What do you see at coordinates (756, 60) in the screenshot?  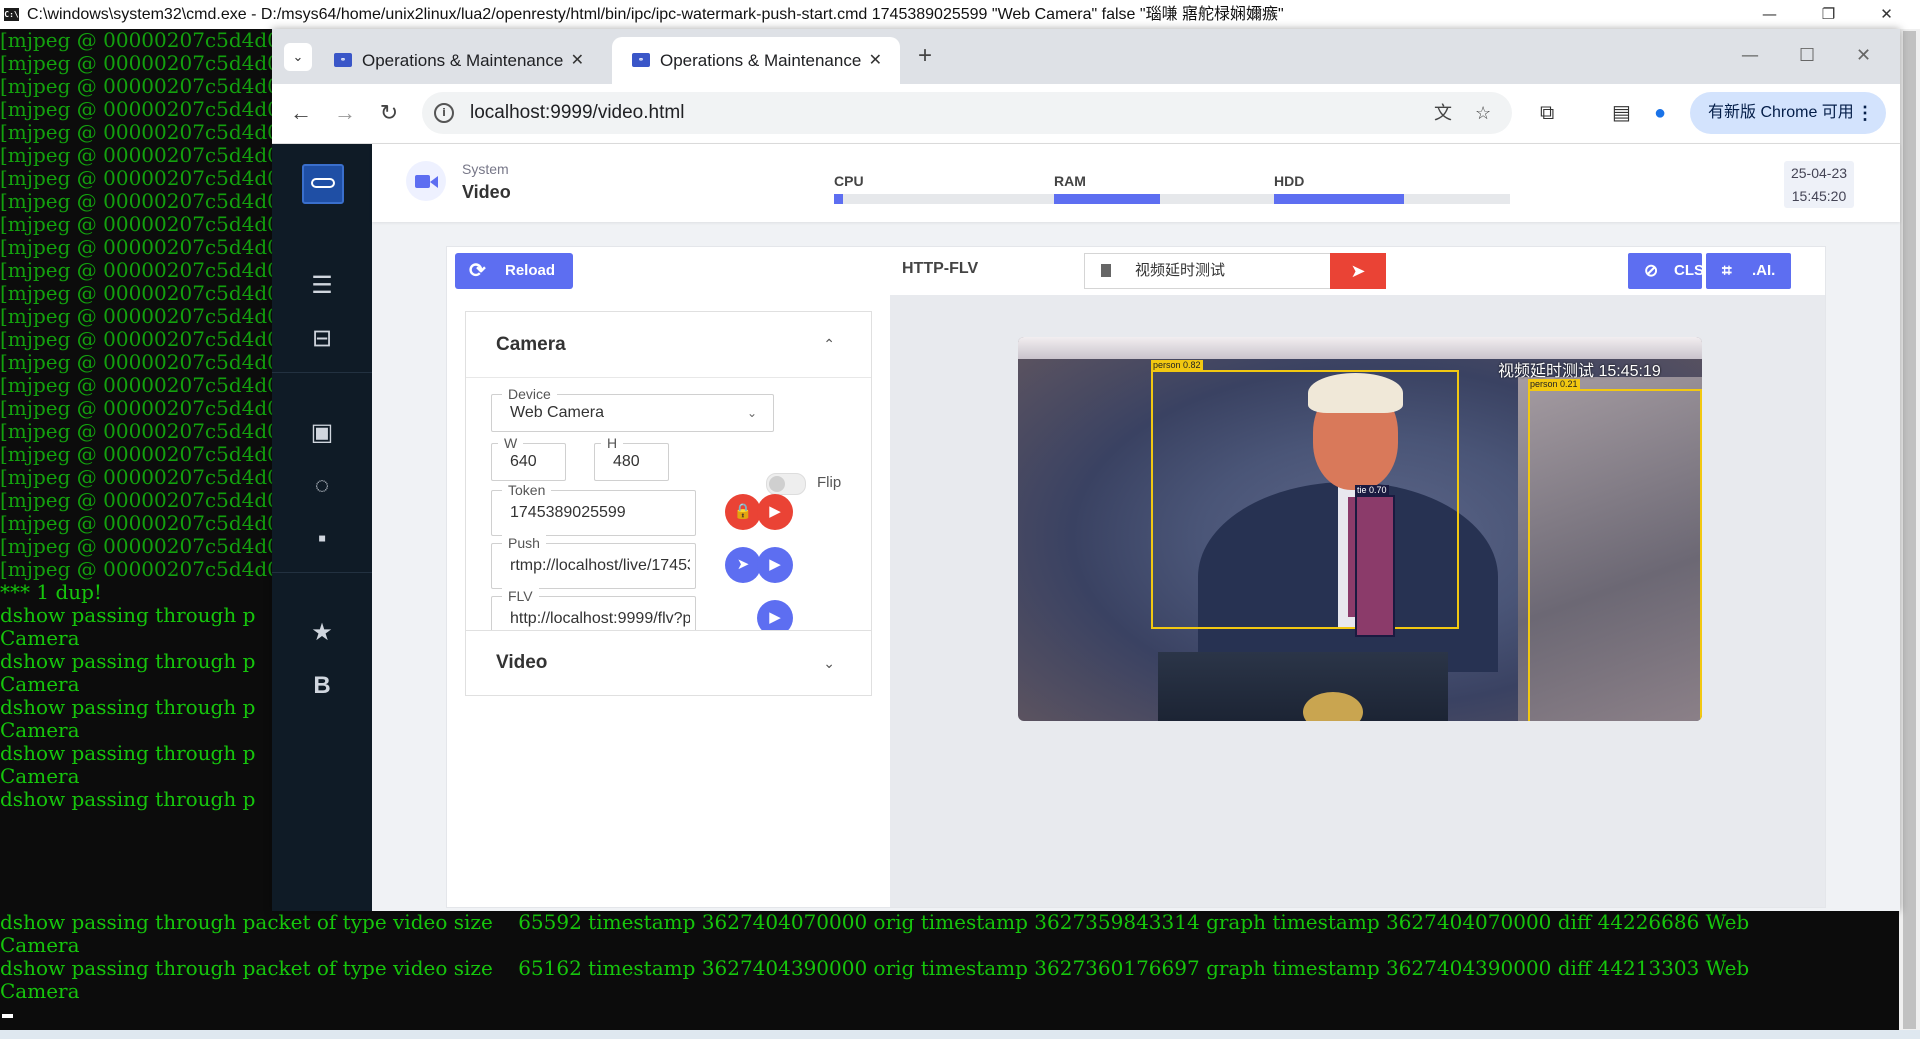 I see `tab-operations-2: ⚭ Operations & Maintenance ✕` at bounding box center [756, 60].